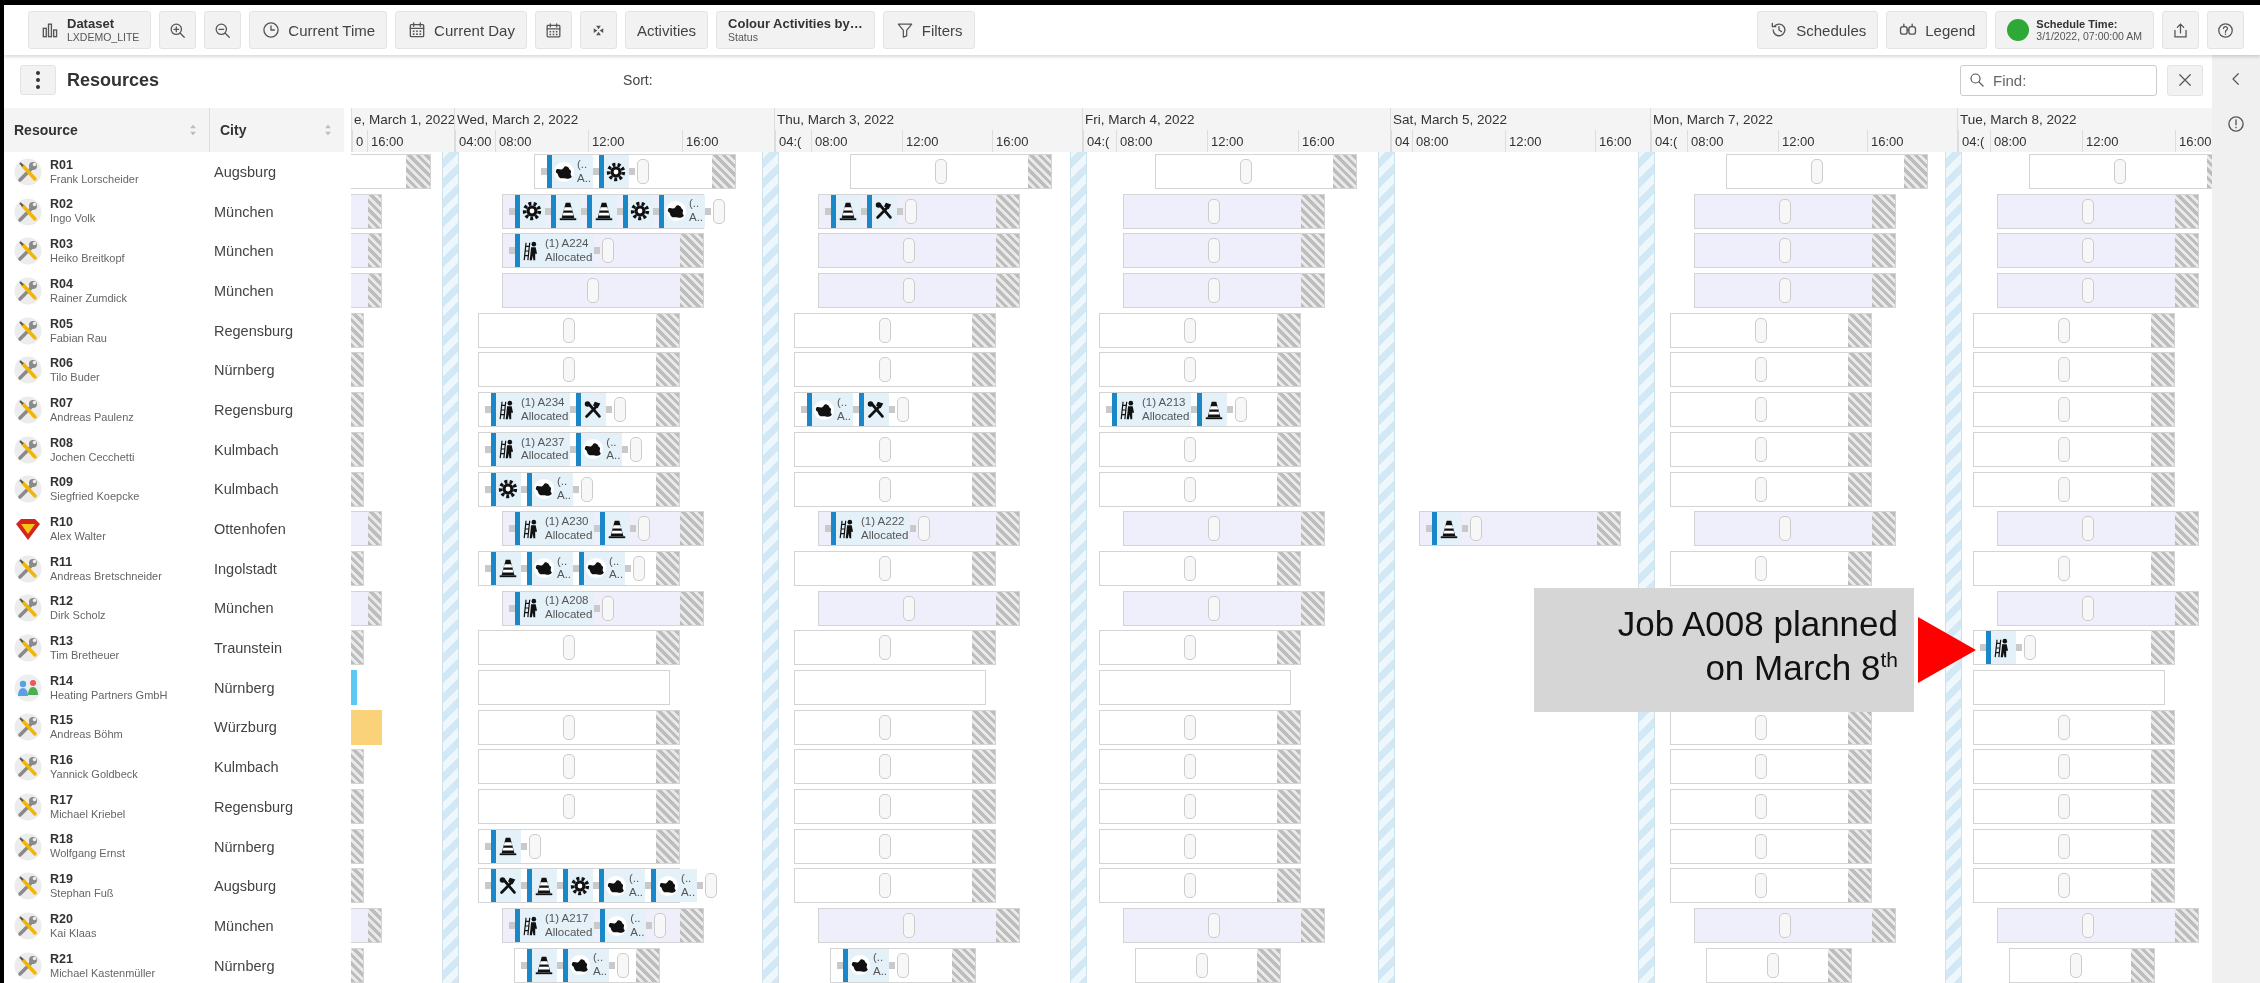  I want to click on calendar-button, so click(553, 30).